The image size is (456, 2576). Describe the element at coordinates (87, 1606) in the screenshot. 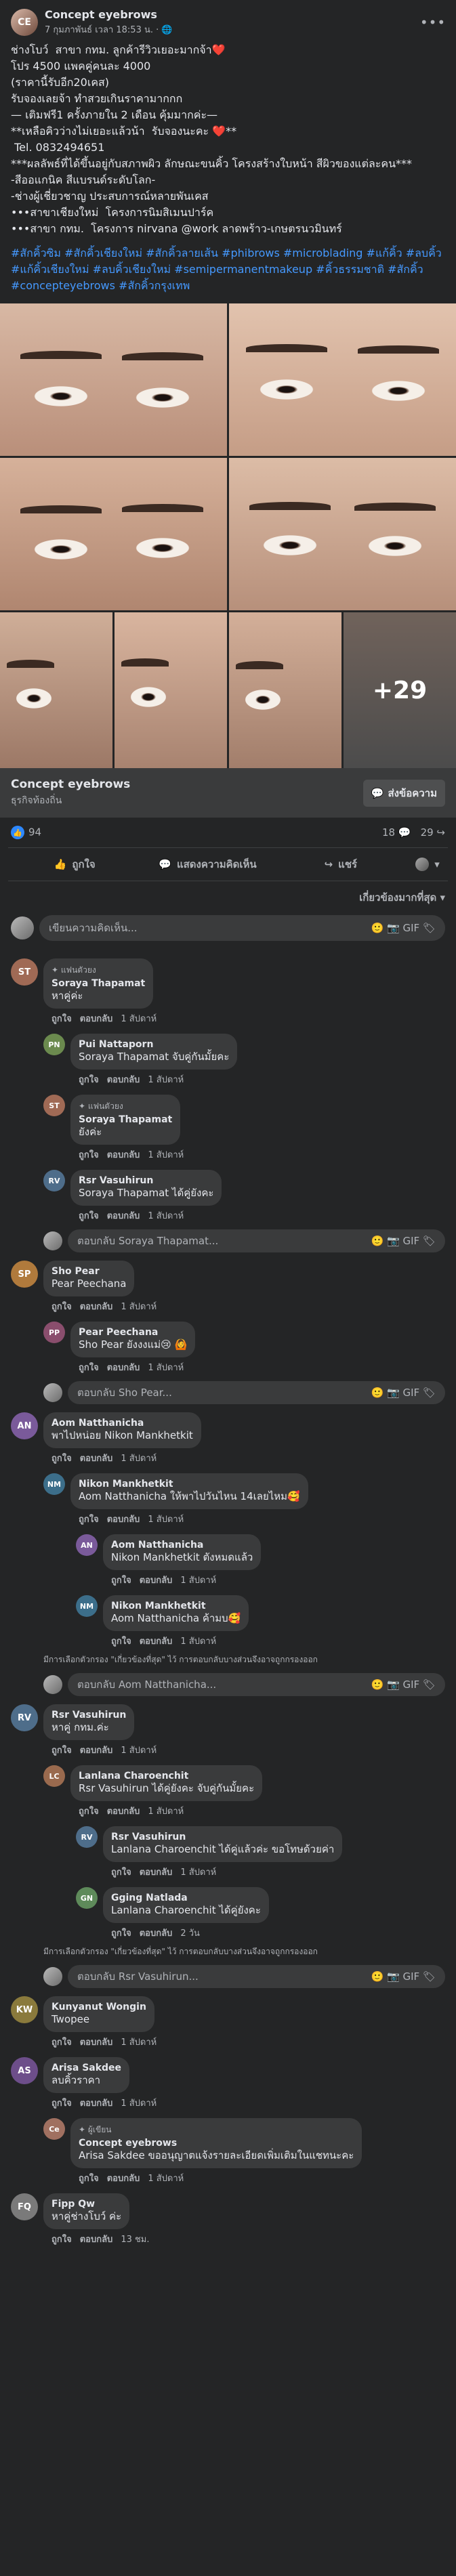

I see `commenter-avatar: NM` at that location.